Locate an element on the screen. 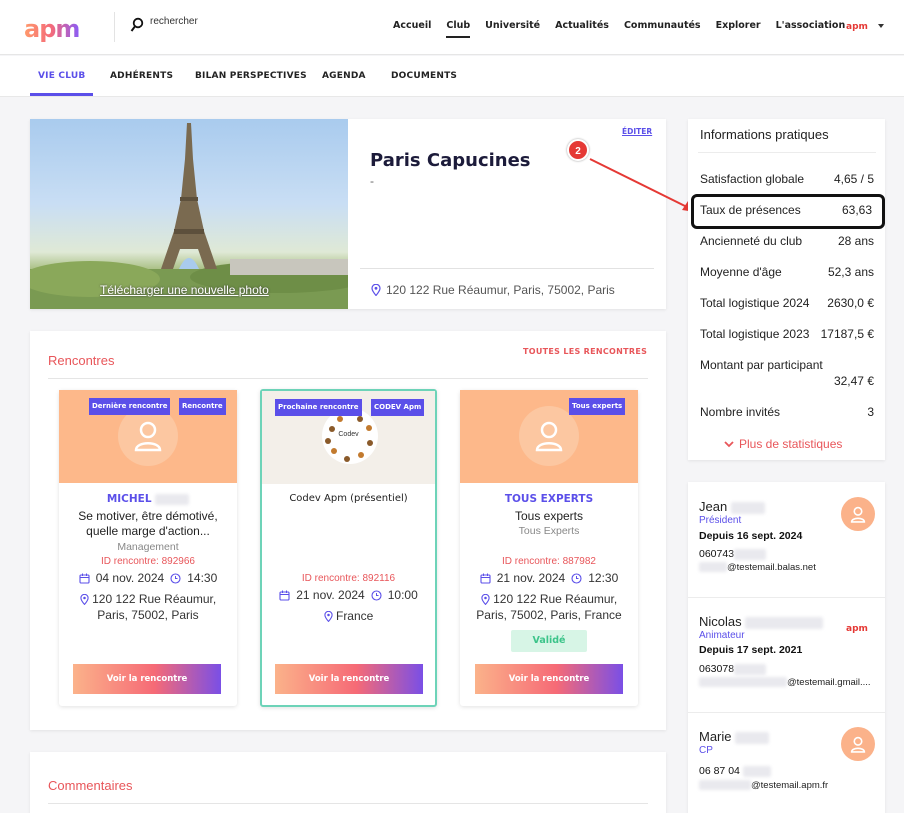 The width and height of the screenshot is (904, 813). tag-prochaine-rencontre: Prochaine rencontre is located at coordinates (318, 407).